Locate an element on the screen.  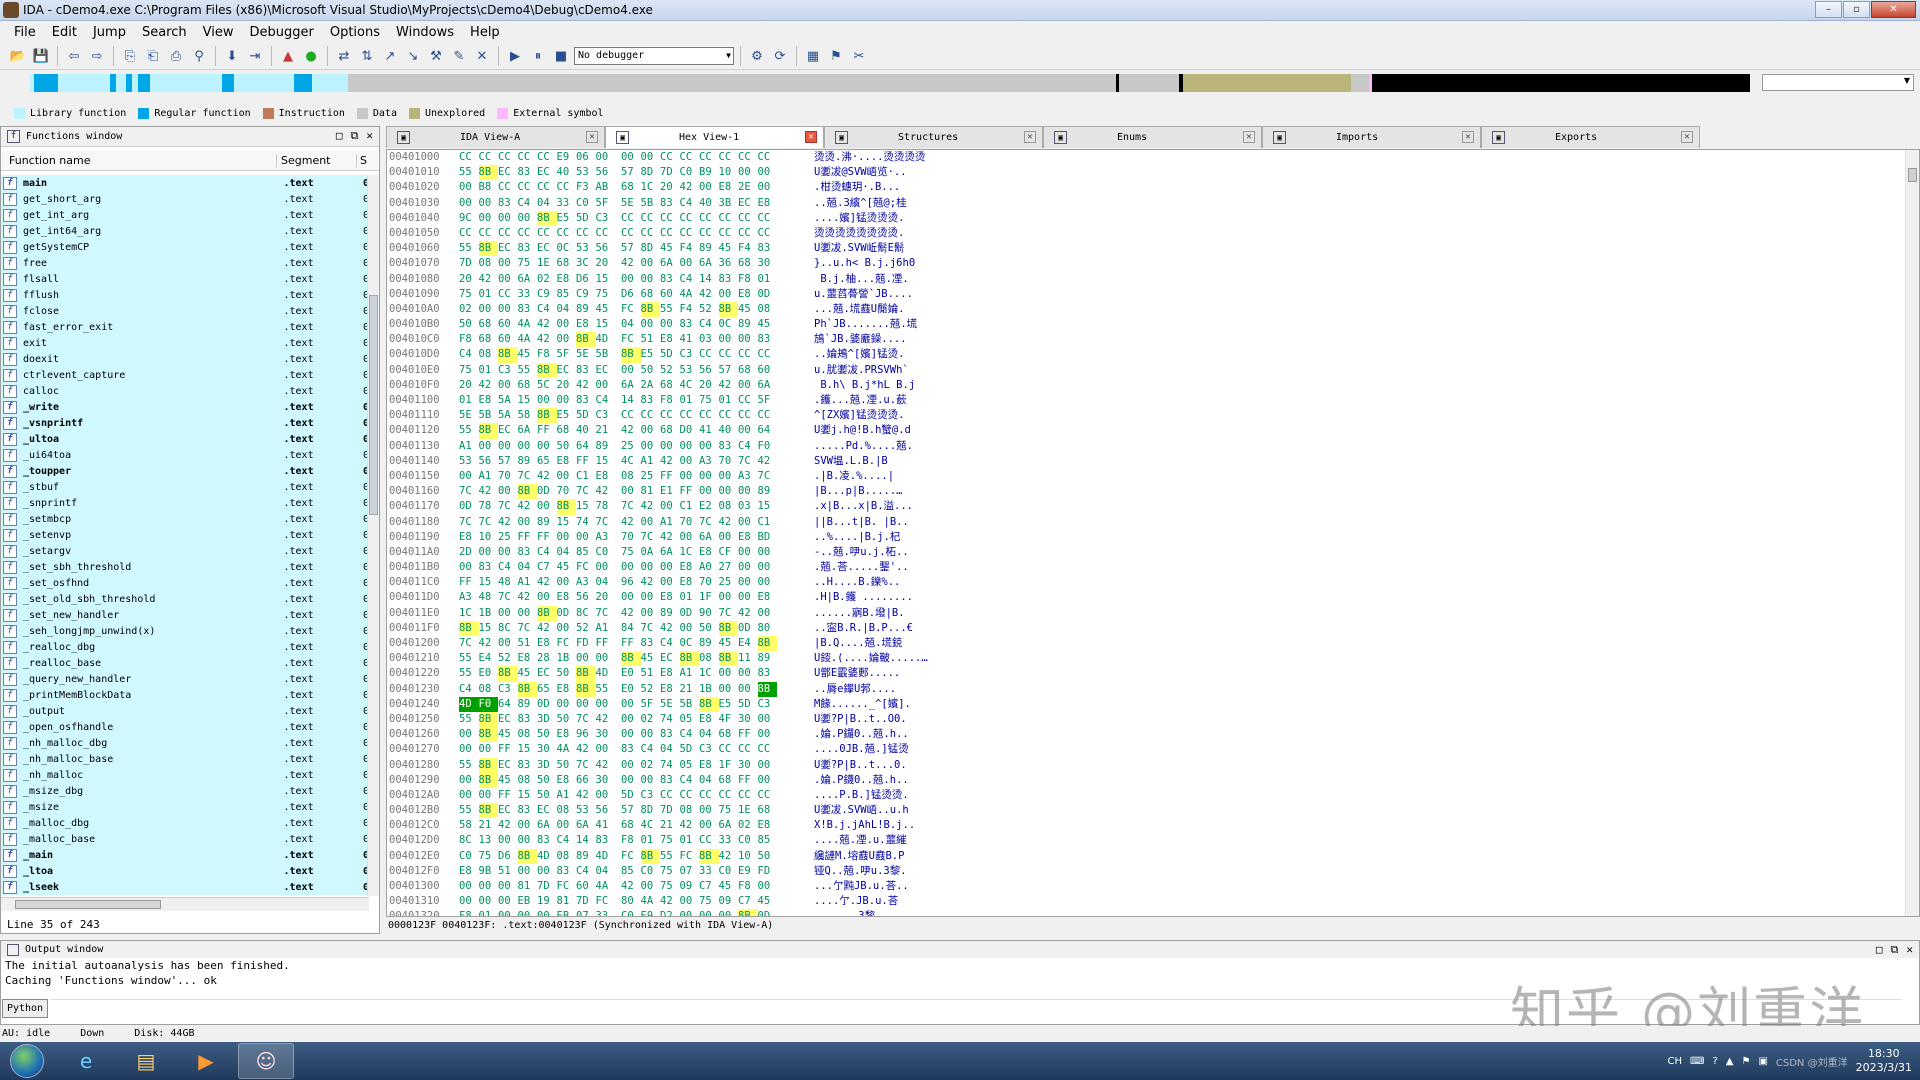
hex-byte: C4 is located at coordinates (547, 309).